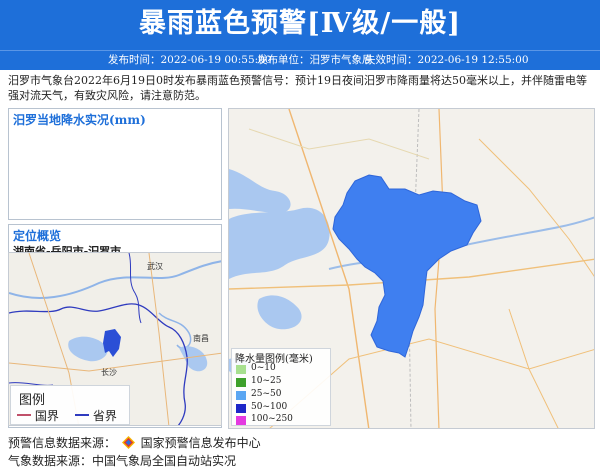 Image resolution: width=600 pixels, height=471 pixels. Describe the element at coordinates (122, 461) in the screenshot. I see `weather-source: 气象数据来源：中国气象局全国自动站实况` at that location.